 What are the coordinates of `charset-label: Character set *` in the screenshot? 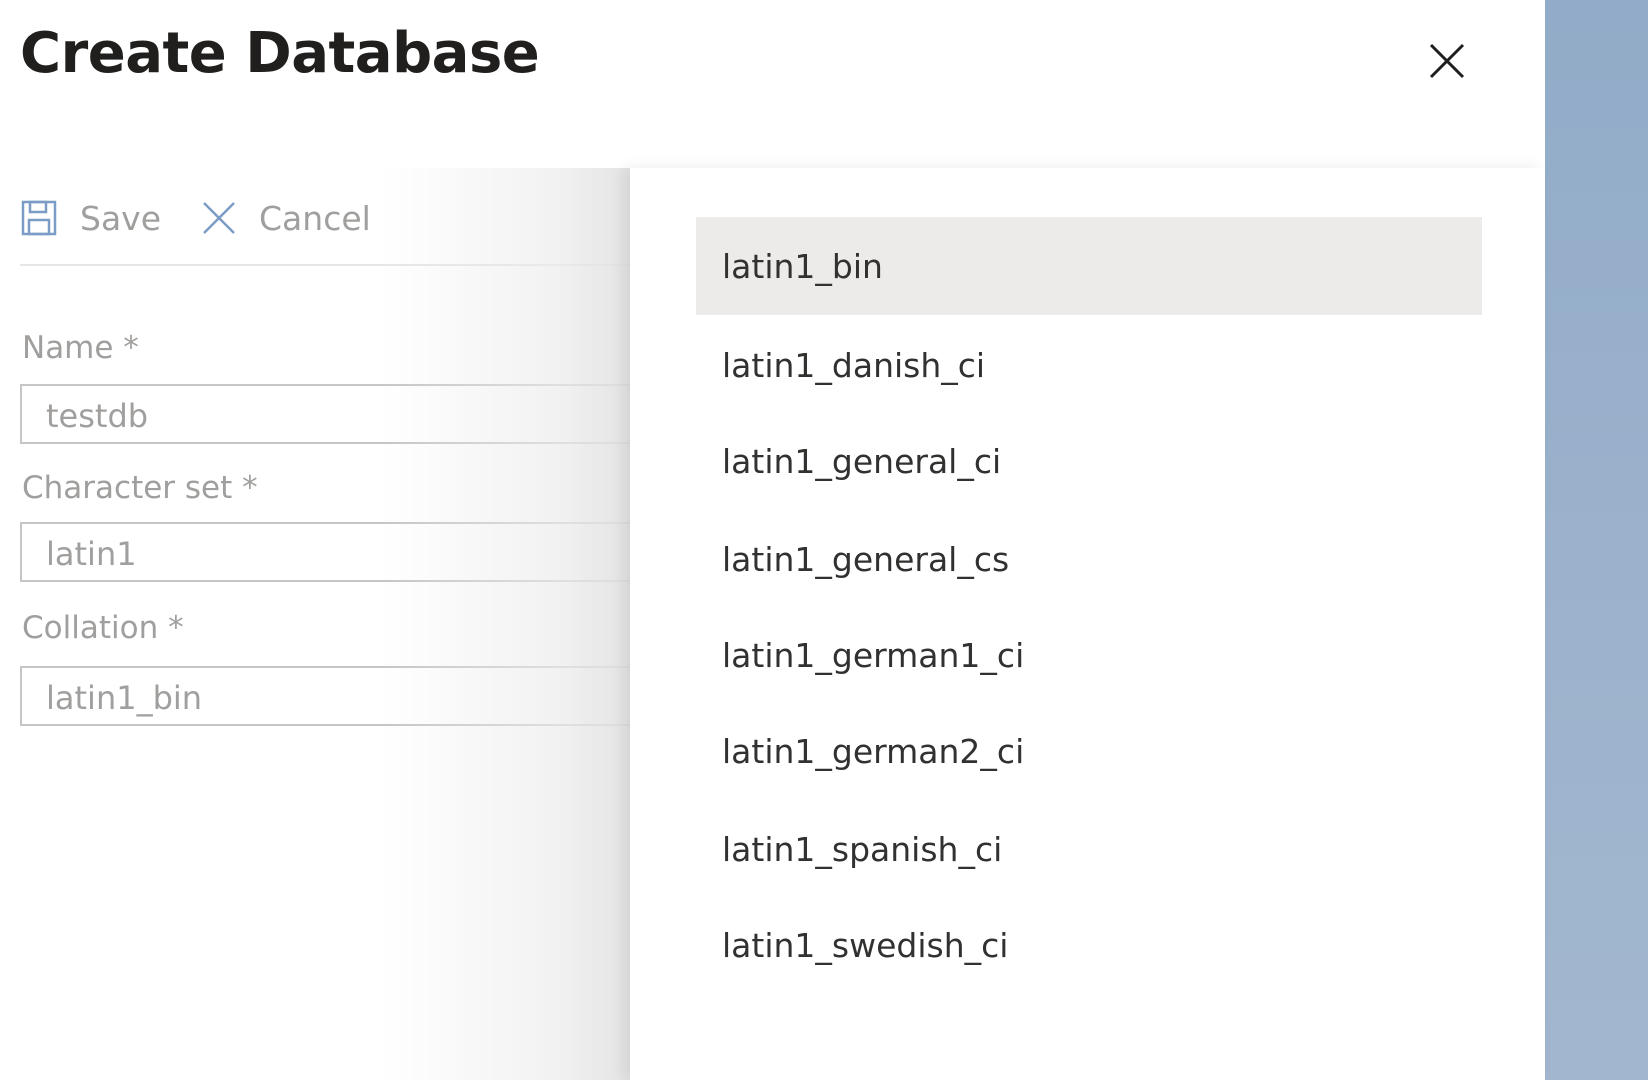 It's located at (140, 488).